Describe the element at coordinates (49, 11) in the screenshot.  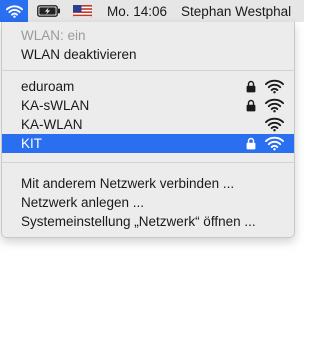
I see `battery-charging-icon` at that location.